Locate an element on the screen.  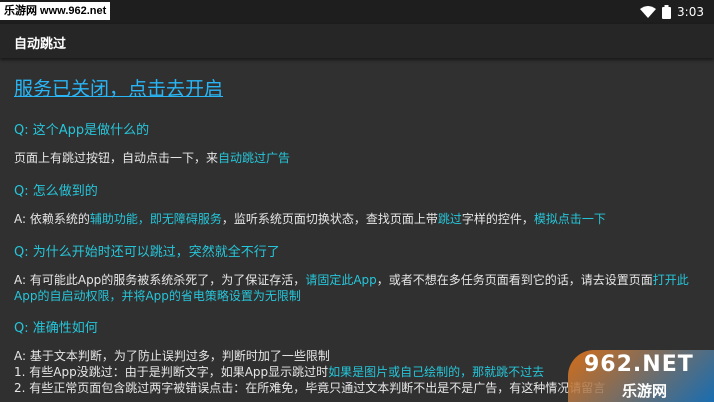
watermark-sub: 乐游网 is located at coordinates (645, 391).